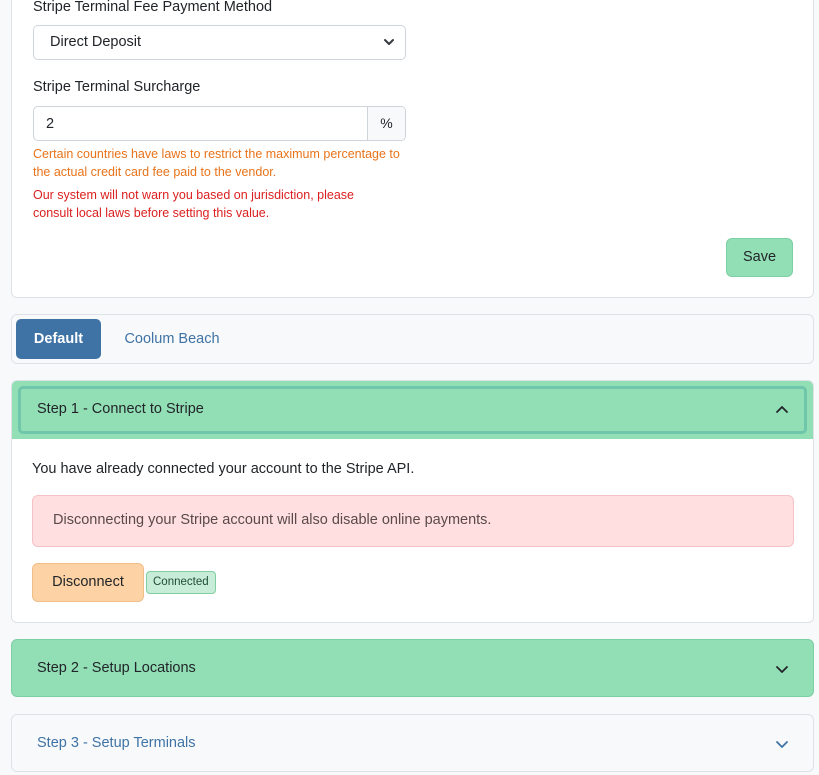  What do you see at coordinates (181, 582) in the screenshot?
I see `status-badge: Connected` at bounding box center [181, 582].